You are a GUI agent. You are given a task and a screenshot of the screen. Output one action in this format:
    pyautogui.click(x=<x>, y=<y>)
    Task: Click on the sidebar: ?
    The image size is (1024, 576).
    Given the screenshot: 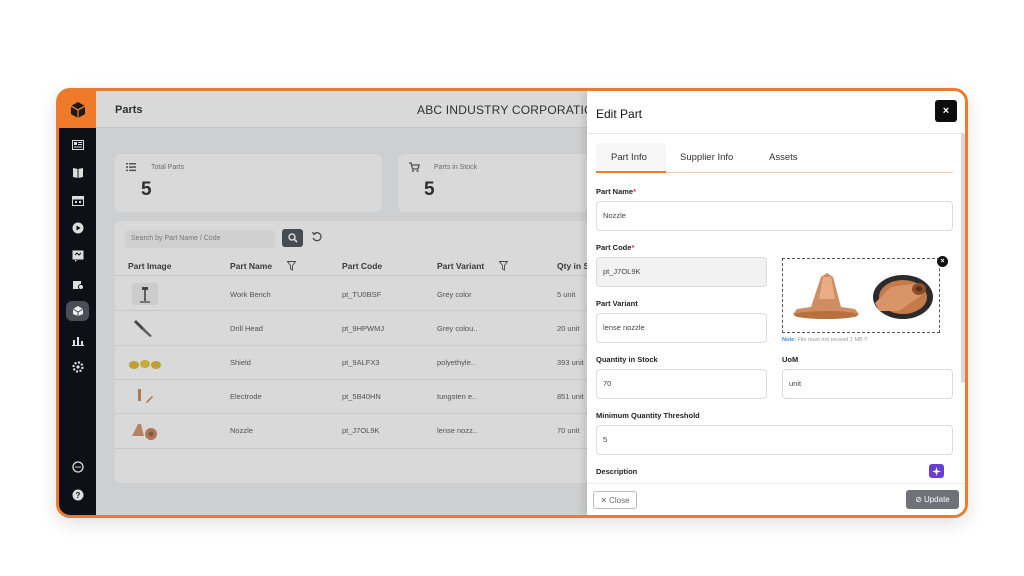 What is the action you would take?
    pyautogui.click(x=77, y=303)
    